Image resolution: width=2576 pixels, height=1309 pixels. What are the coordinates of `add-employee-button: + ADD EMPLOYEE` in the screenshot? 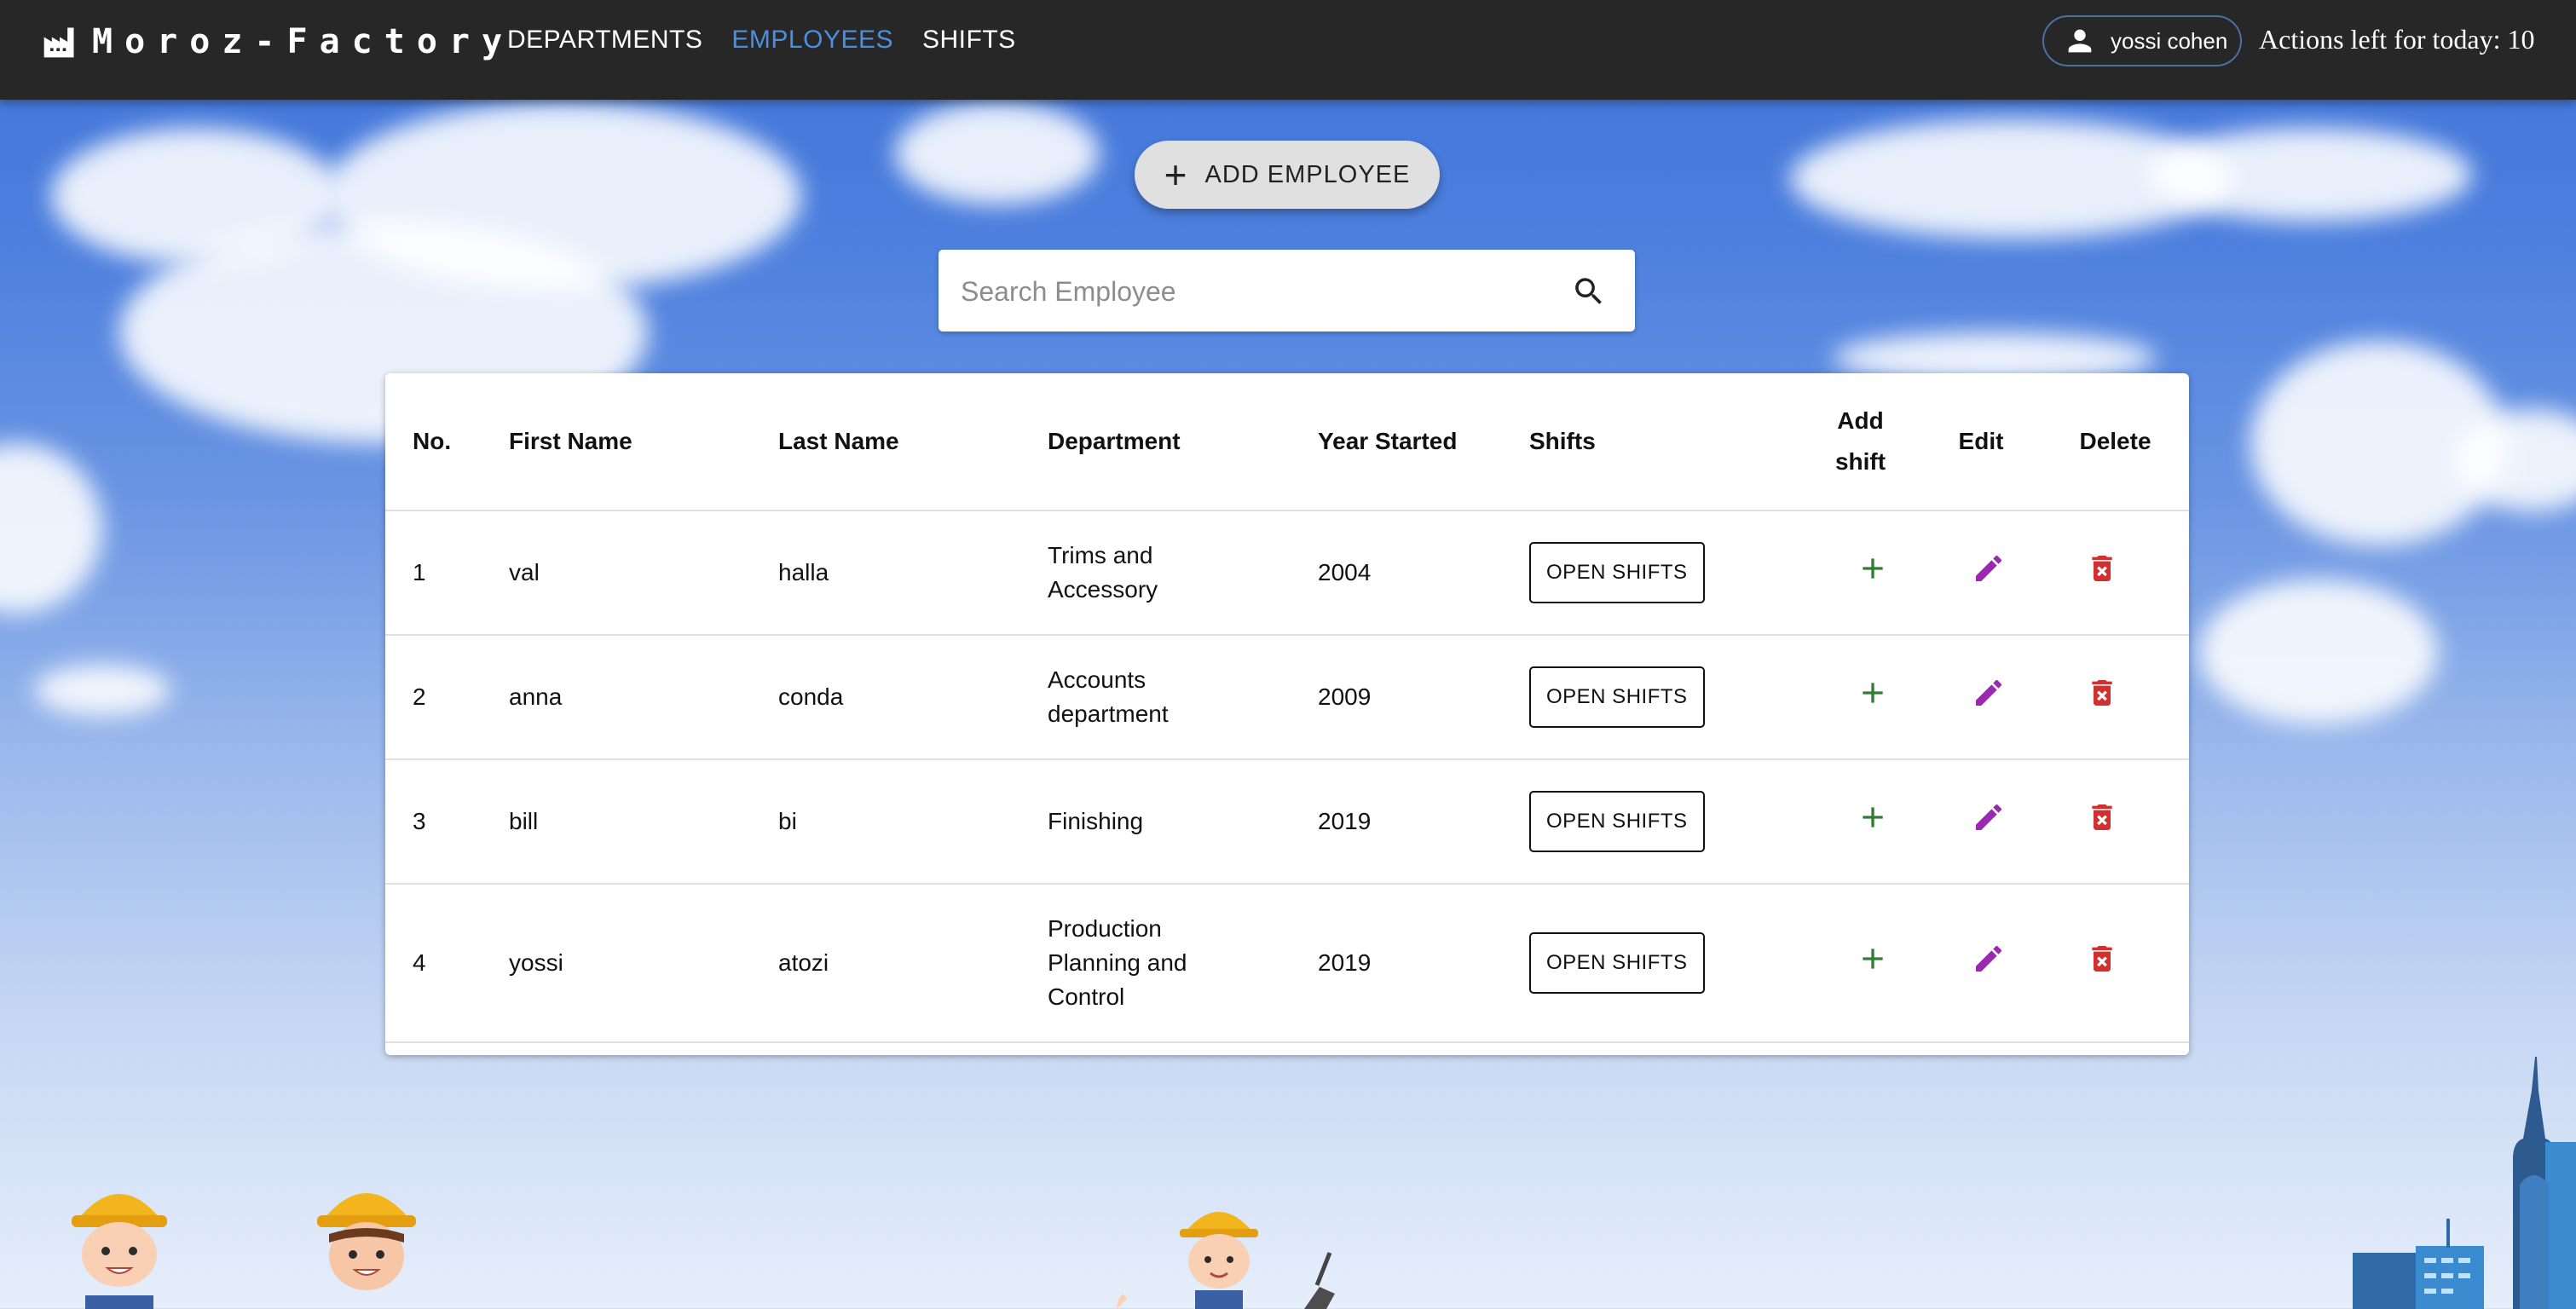 It's located at (1287, 175).